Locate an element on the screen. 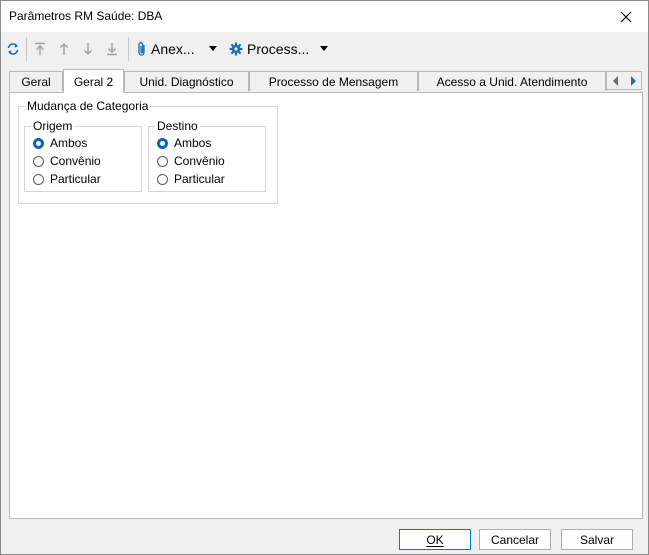 The image size is (649, 555). move-down-button is located at coordinates (88, 49).